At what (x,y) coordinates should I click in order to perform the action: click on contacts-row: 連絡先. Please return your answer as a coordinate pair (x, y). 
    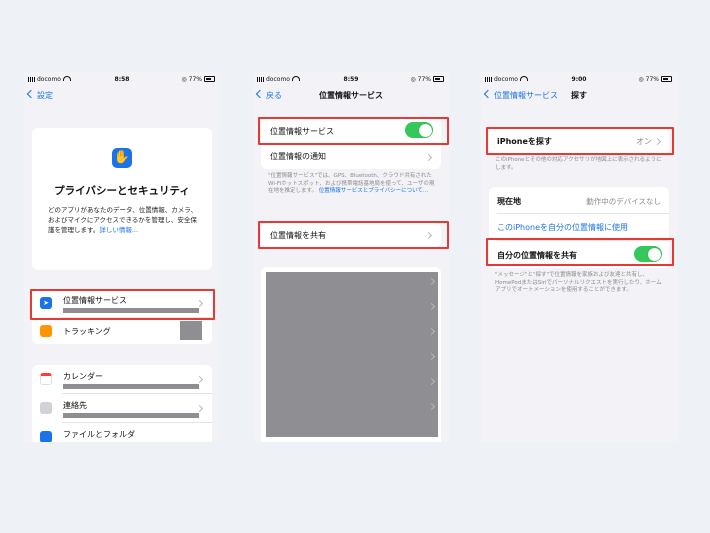
    Looking at the image, I should click on (122, 408).